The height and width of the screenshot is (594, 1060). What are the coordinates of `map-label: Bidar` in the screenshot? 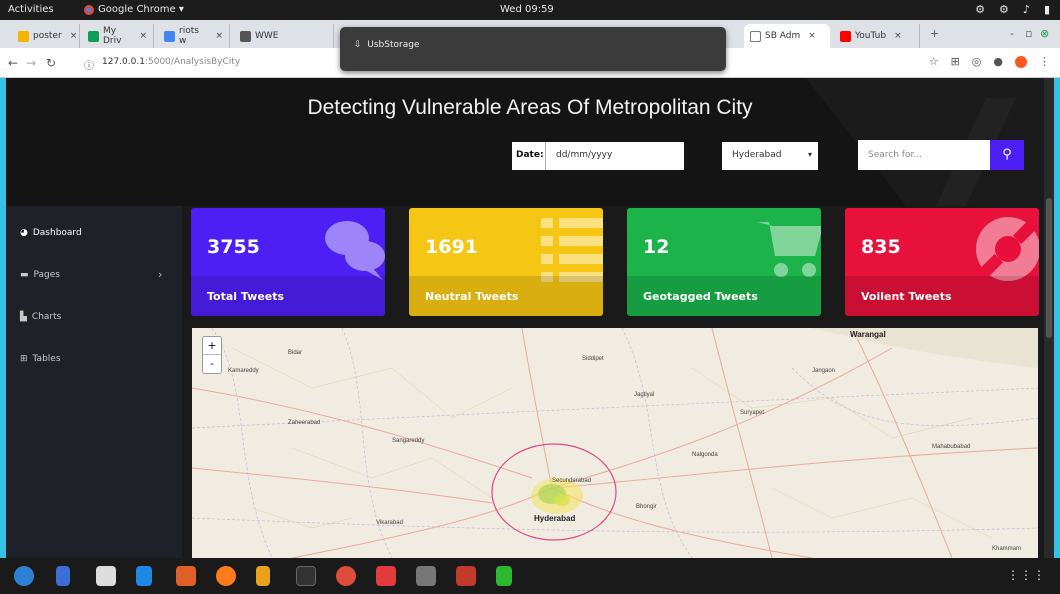 It's located at (295, 353).